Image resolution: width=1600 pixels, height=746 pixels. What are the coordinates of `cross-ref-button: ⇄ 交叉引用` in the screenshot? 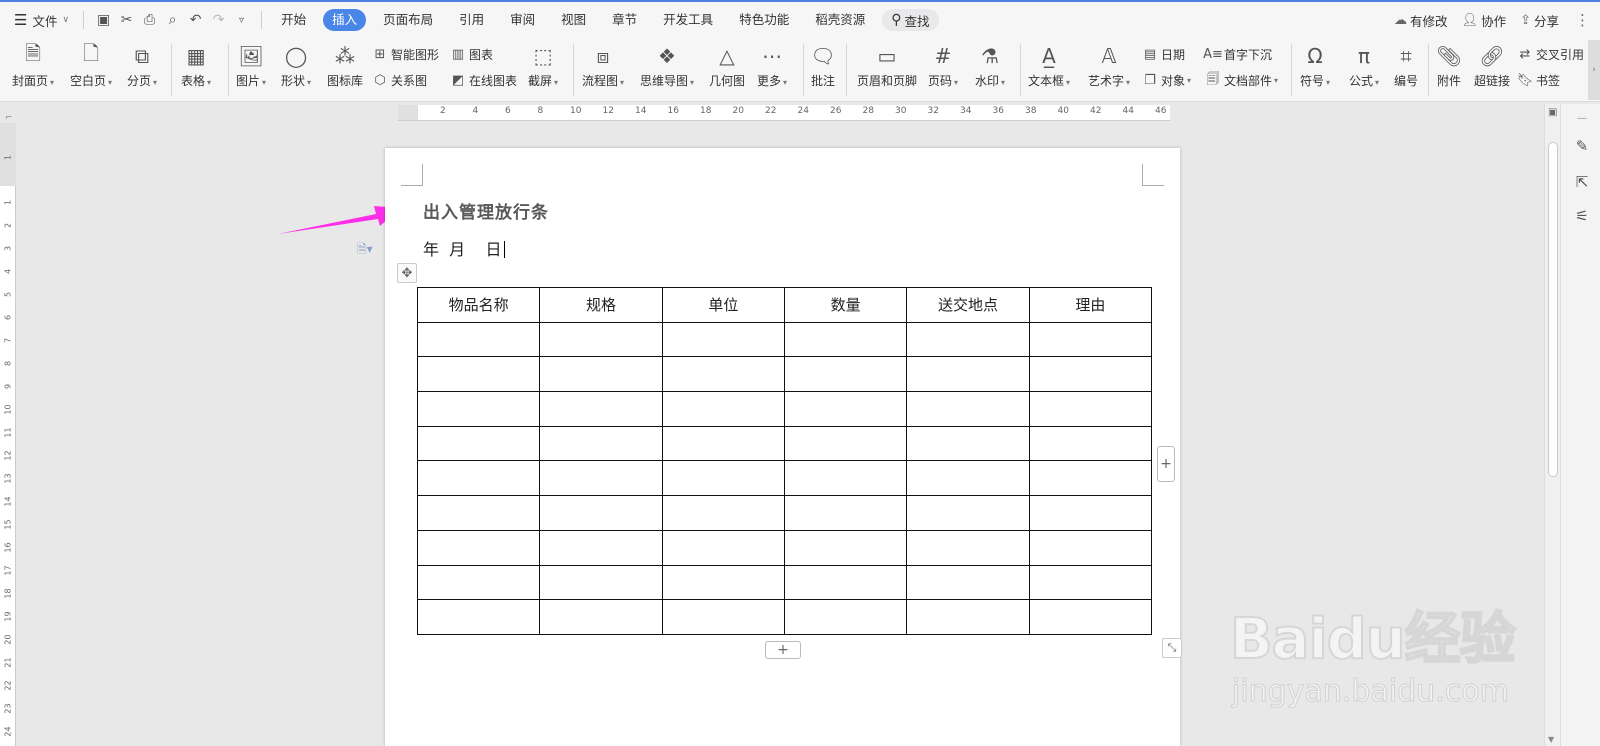 It's located at (1550, 54).